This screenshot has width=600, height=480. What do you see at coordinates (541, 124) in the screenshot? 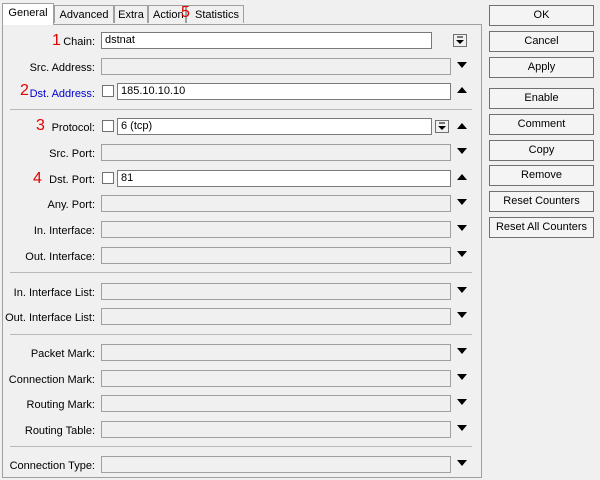
I see `comment-button: Comment` at bounding box center [541, 124].